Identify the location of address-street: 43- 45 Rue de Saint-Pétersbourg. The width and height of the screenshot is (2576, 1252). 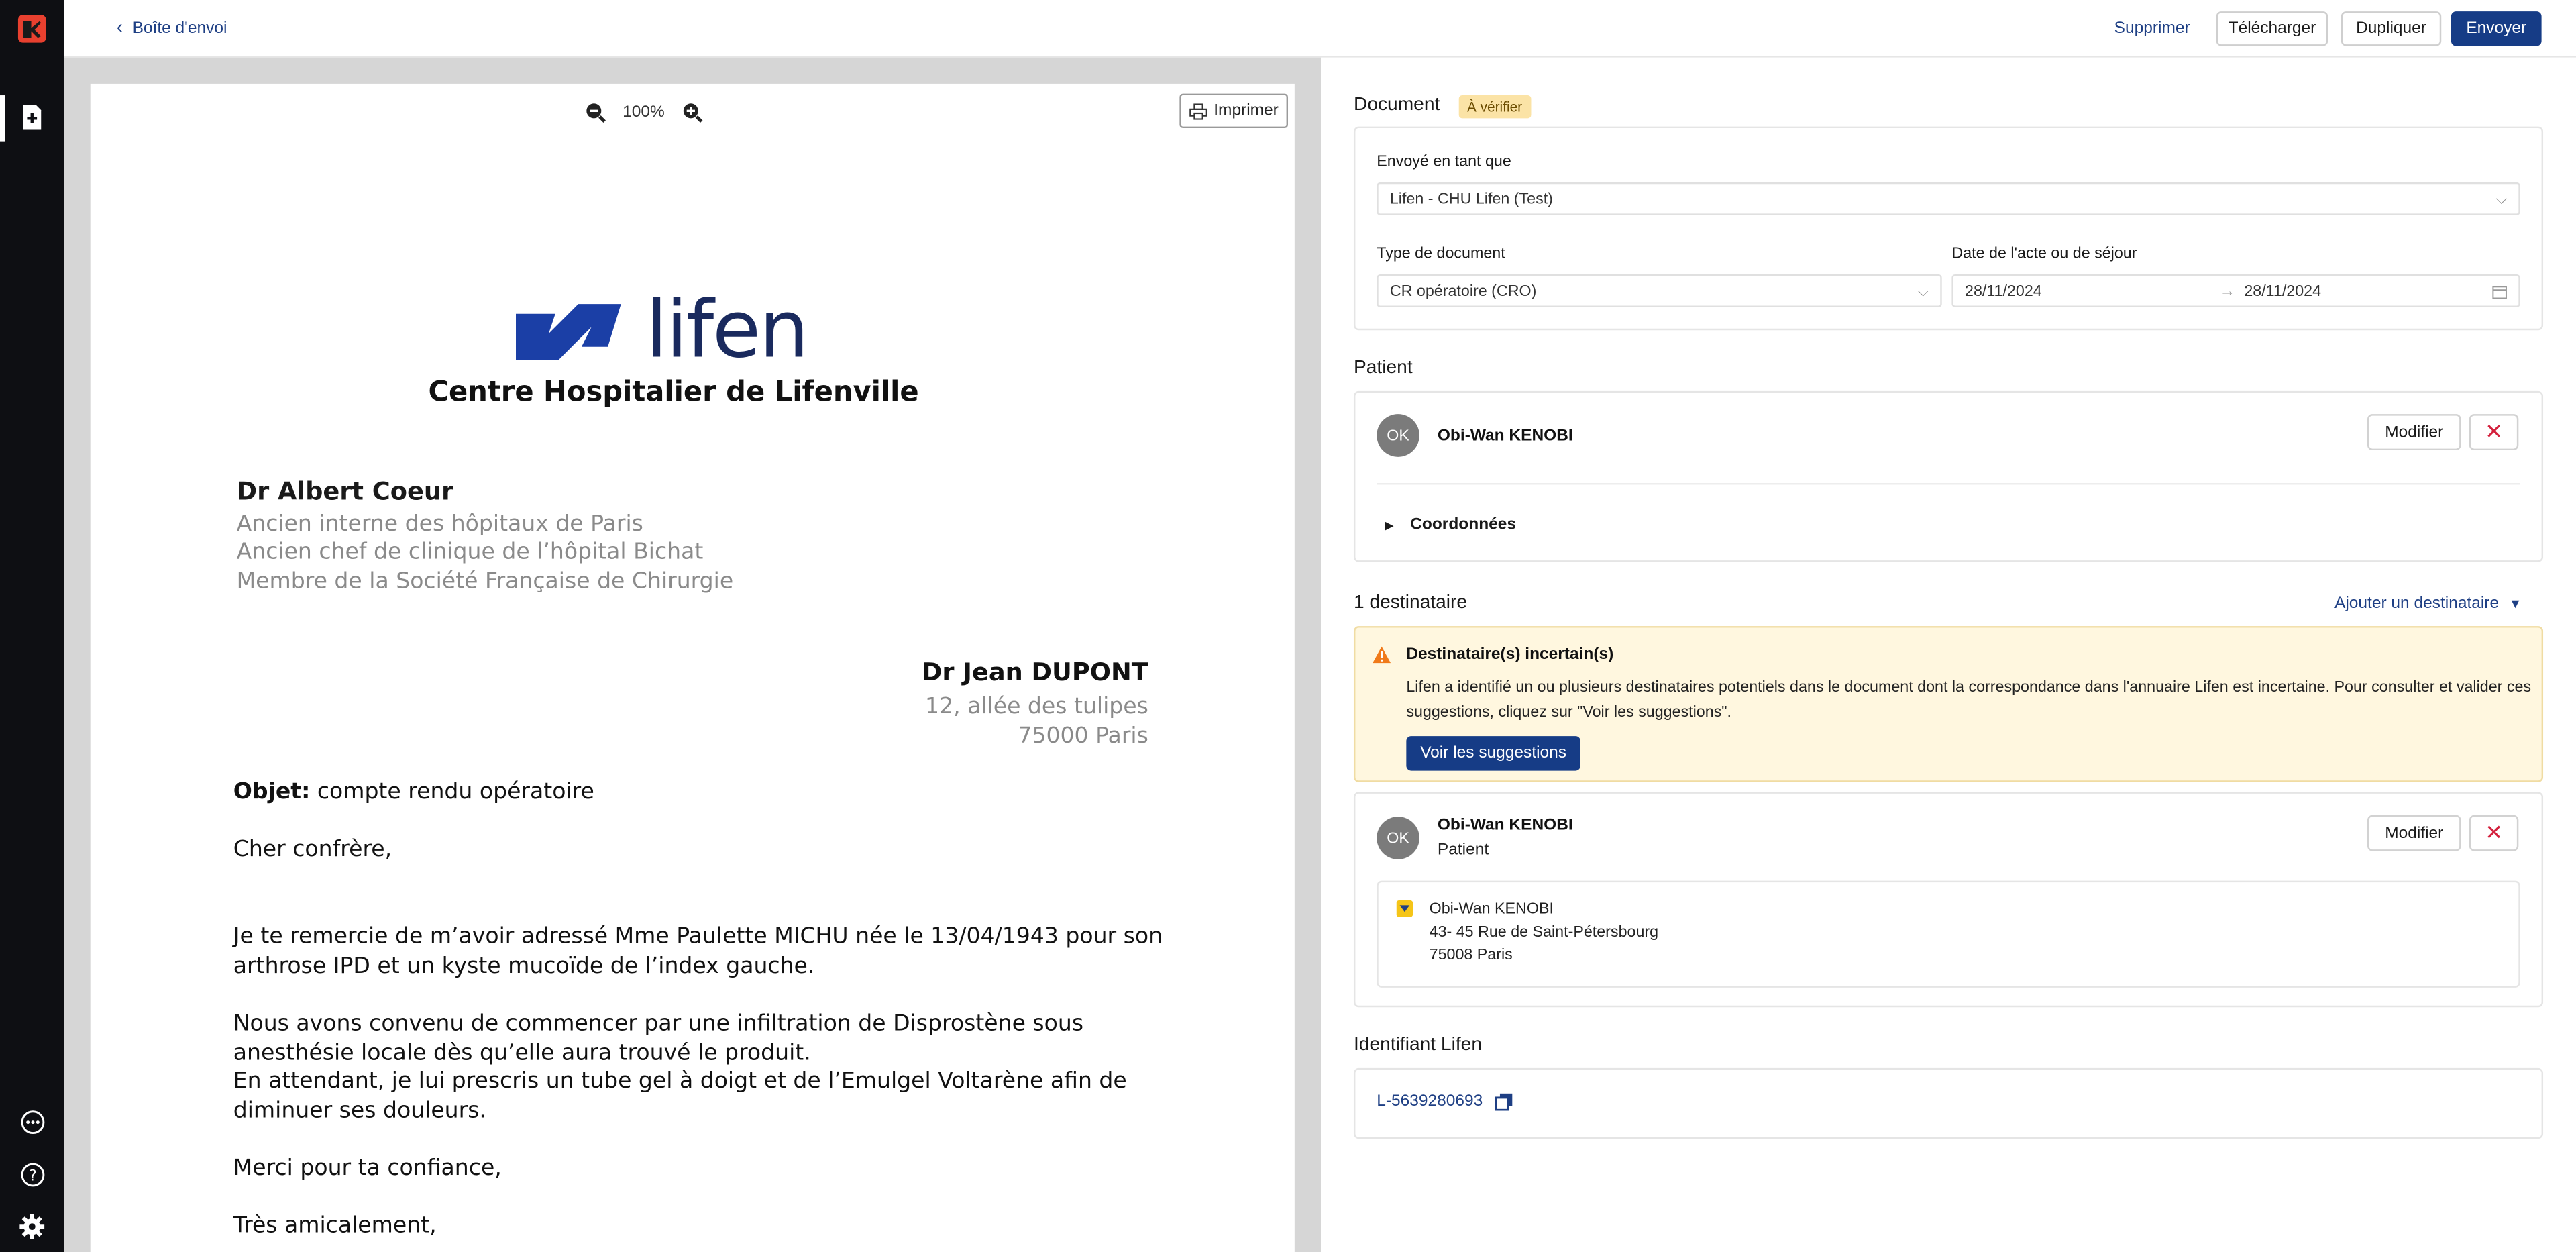
(1544, 932).